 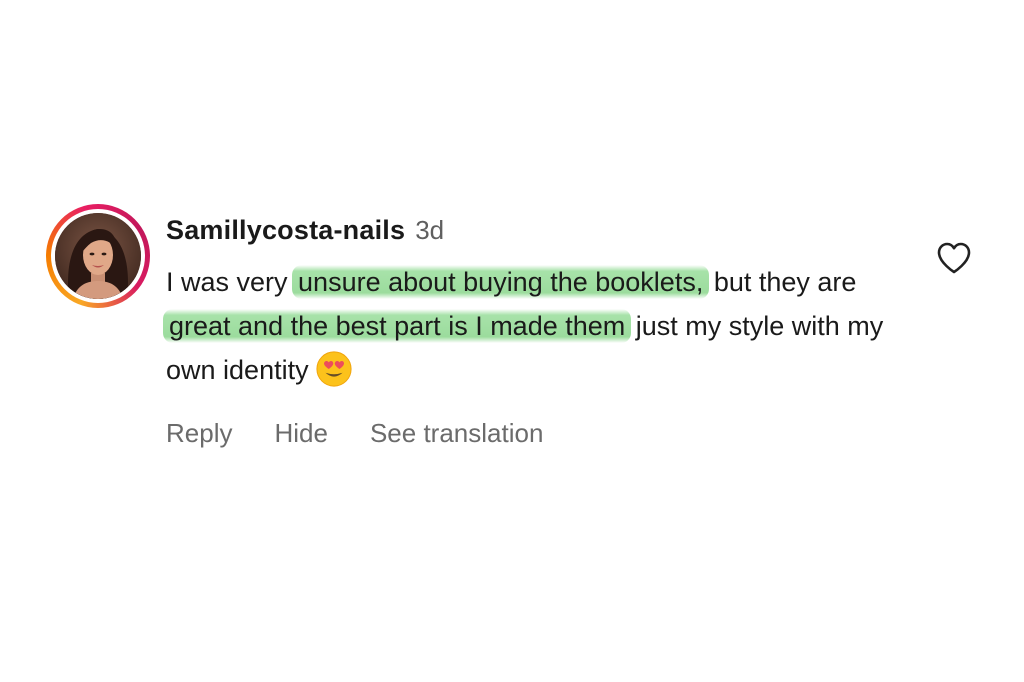 What do you see at coordinates (285, 230) in the screenshot?
I see `username-link: Samillycosta-nails` at bounding box center [285, 230].